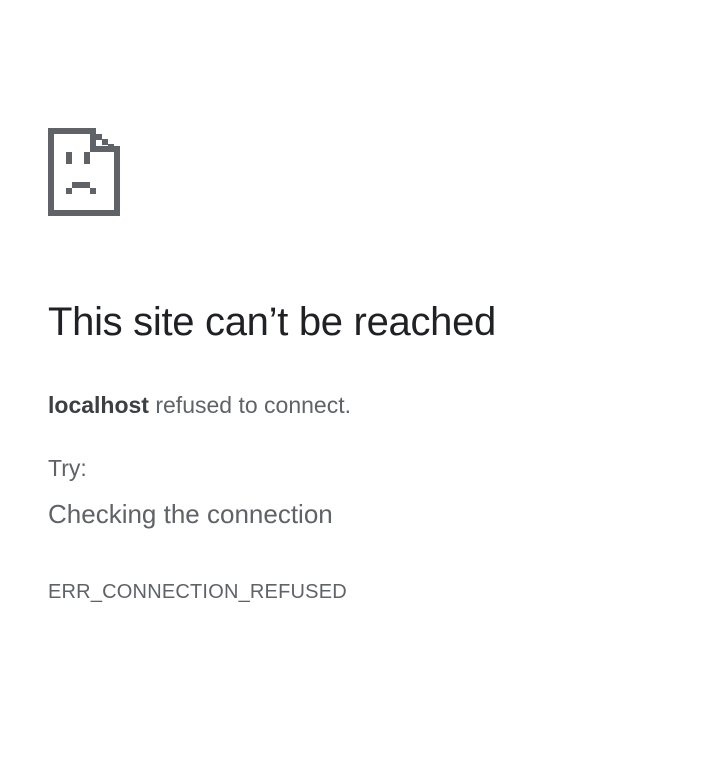 The image size is (720, 778). I want to click on error-summary: localhost refused to connect., so click(199, 405).